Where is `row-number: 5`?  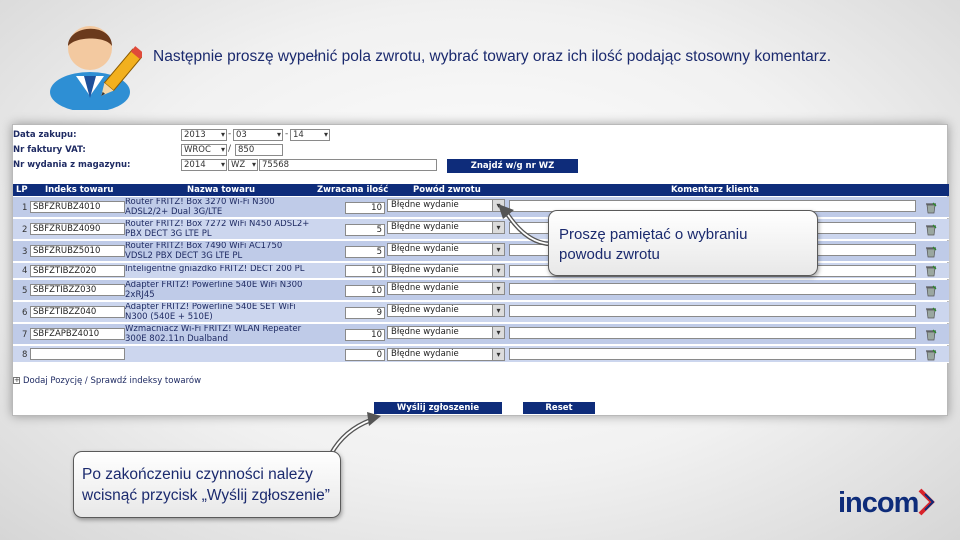
row-number: 5 is located at coordinates (25, 291).